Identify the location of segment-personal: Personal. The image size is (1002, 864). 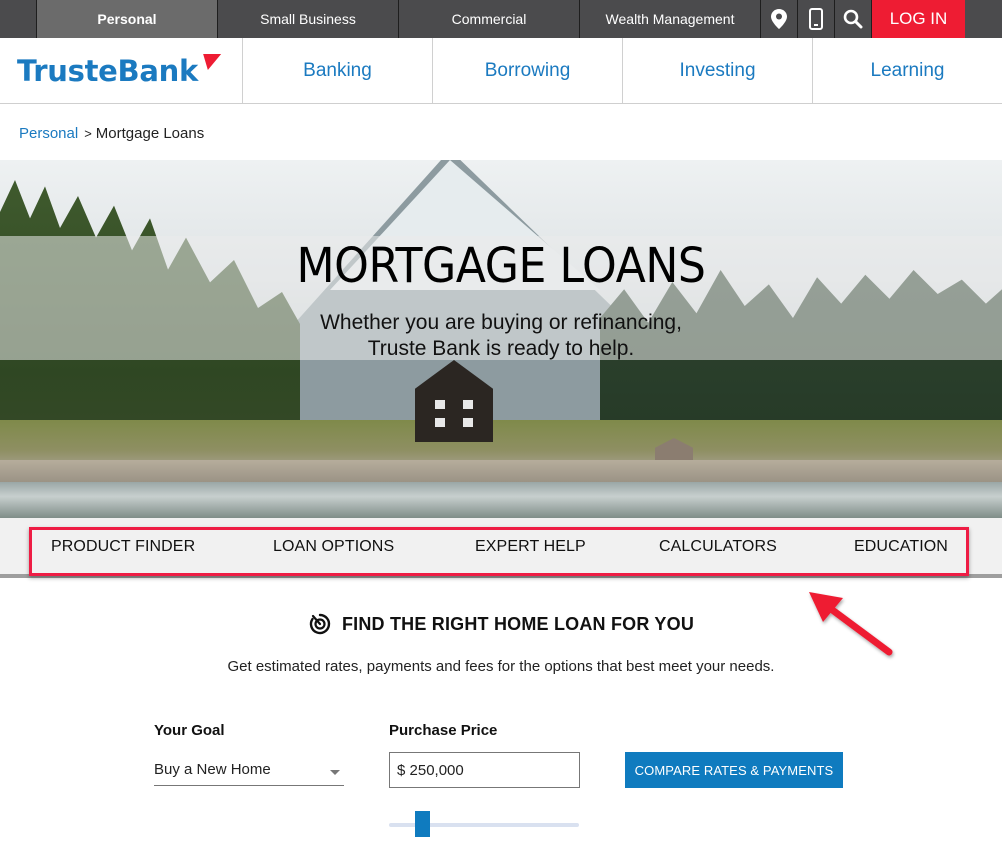
(127, 19).